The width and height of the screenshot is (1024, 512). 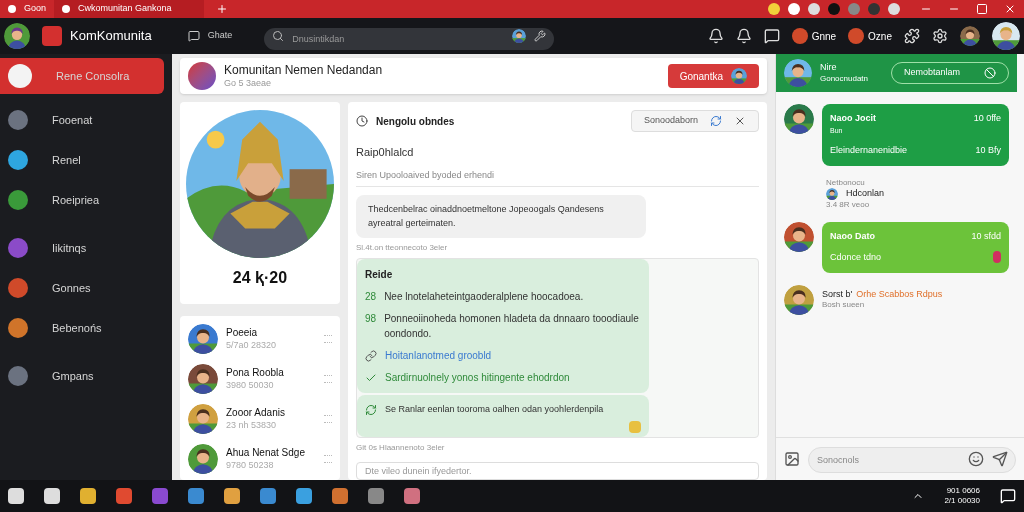 I want to click on sidebar-item: Roeipriea, so click(x=86, y=200).